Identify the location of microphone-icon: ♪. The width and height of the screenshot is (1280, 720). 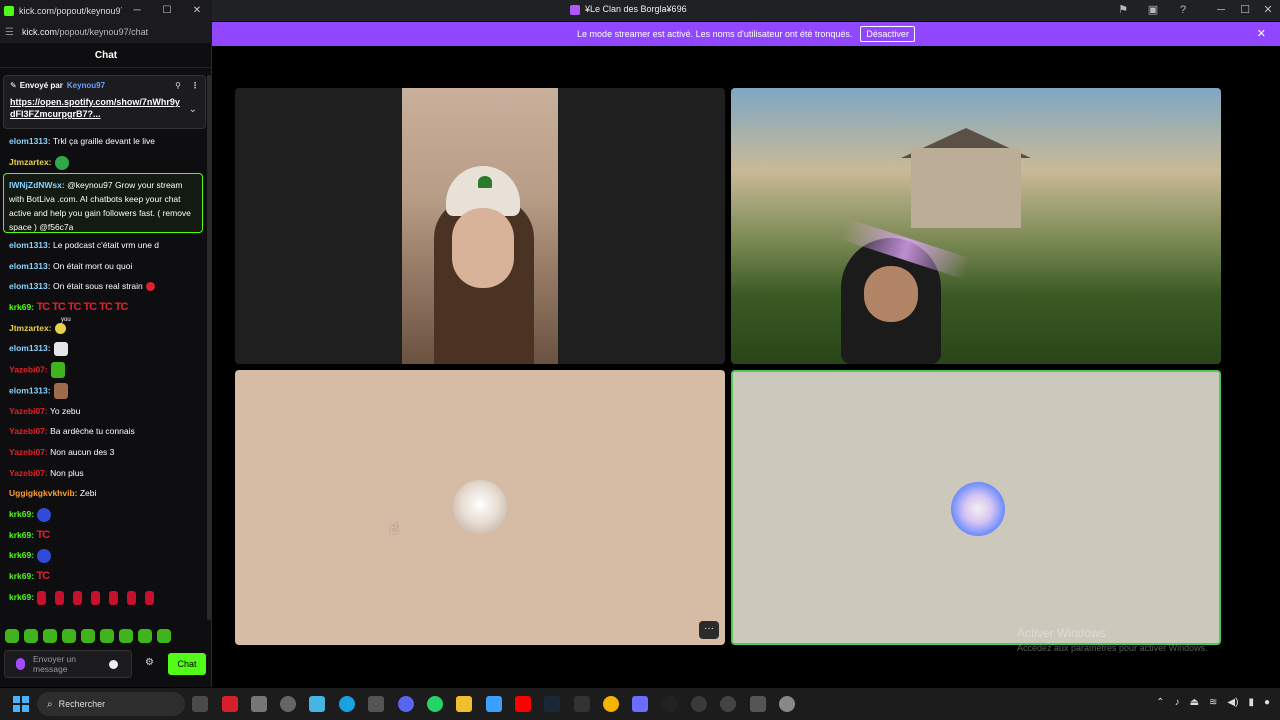
(1177, 702).